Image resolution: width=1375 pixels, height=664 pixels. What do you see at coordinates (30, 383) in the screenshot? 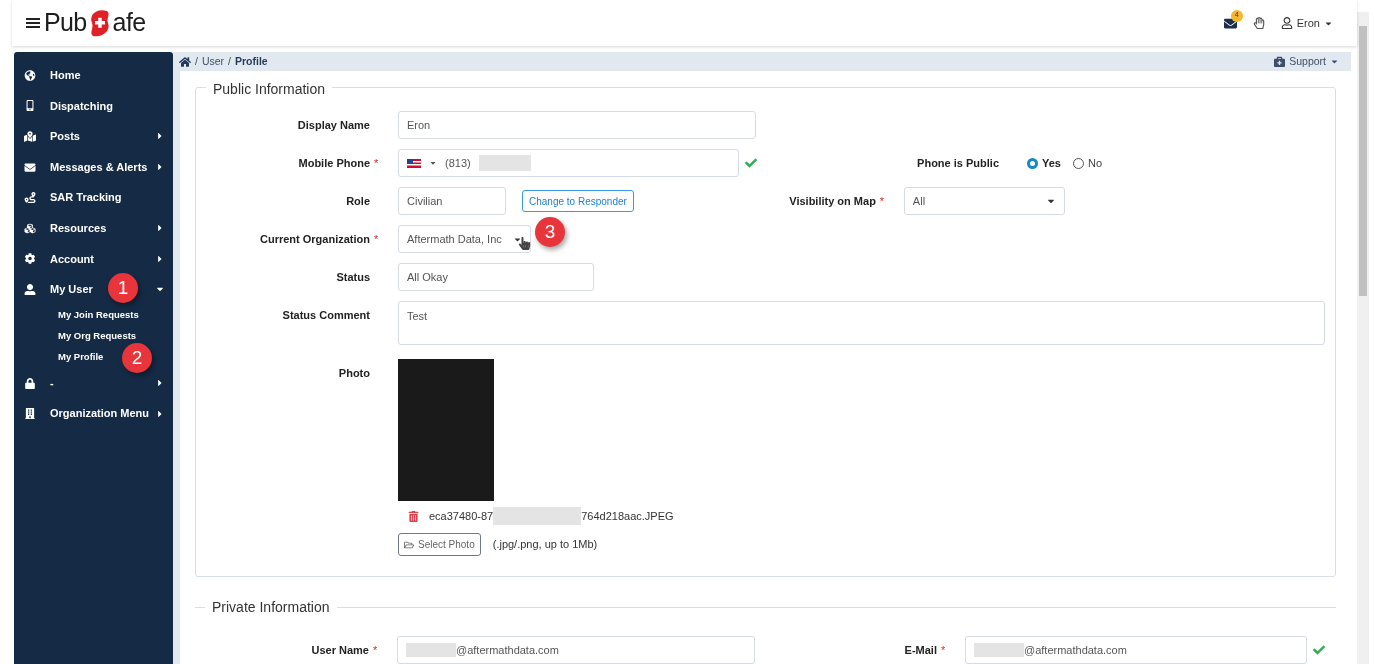
I see `lock-icon` at bounding box center [30, 383].